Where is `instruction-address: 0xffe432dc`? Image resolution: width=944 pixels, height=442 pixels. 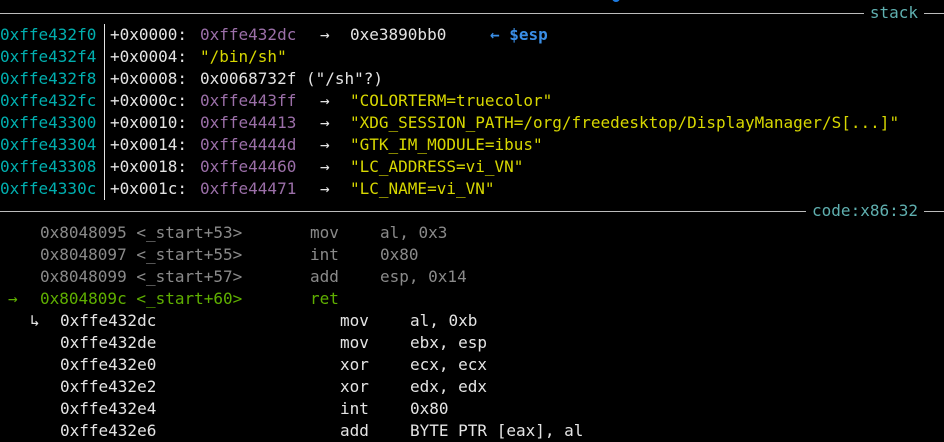
instruction-address: 0xffe432dc is located at coordinates (108, 320).